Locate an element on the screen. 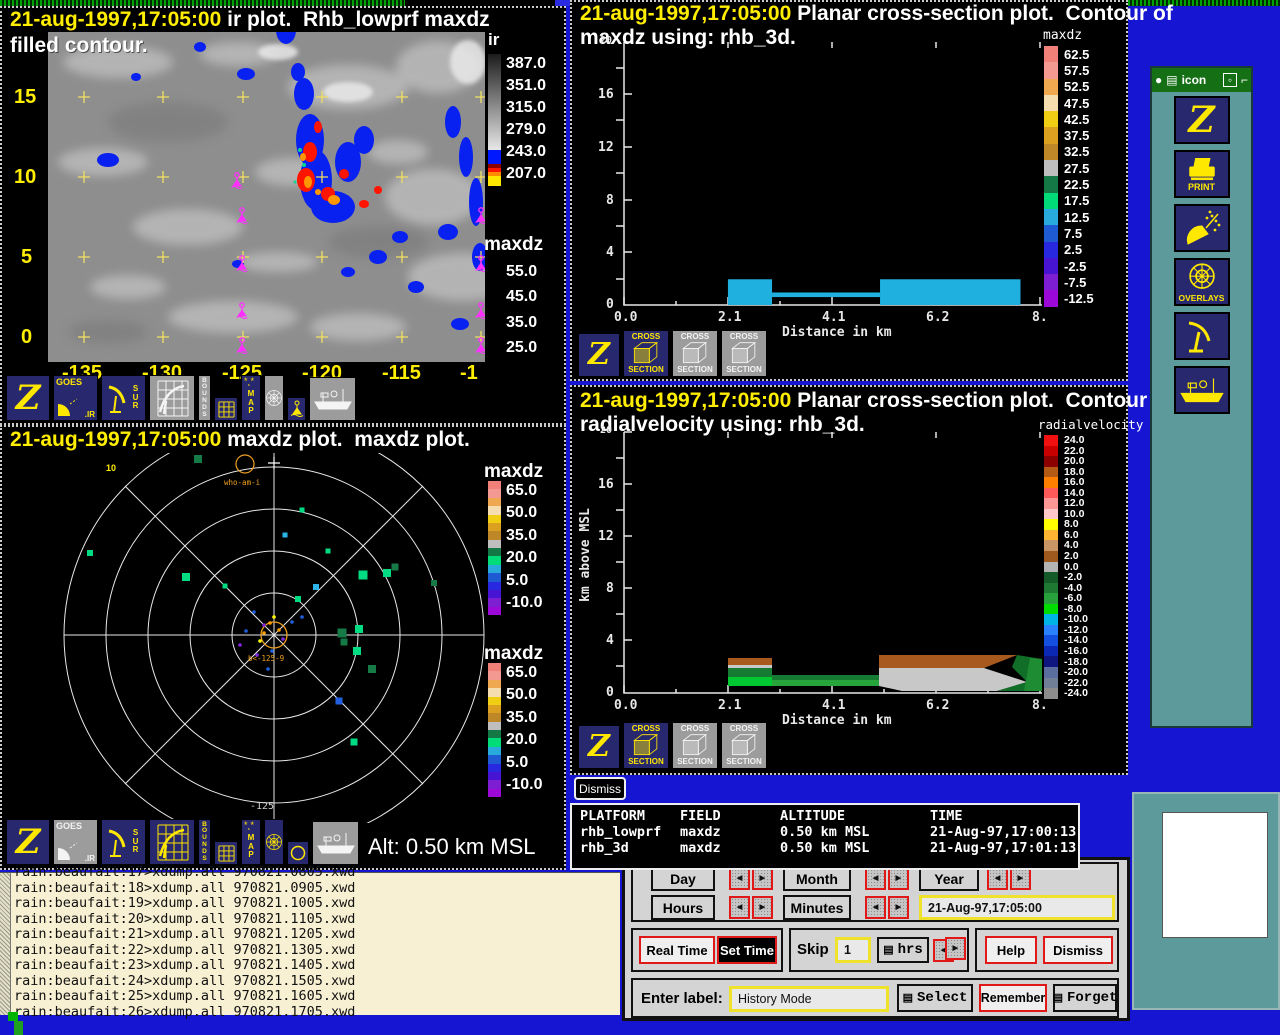 The width and height of the screenshot is (1280, 1035). xtick: 0.0 is located at coordinates (626, 705).